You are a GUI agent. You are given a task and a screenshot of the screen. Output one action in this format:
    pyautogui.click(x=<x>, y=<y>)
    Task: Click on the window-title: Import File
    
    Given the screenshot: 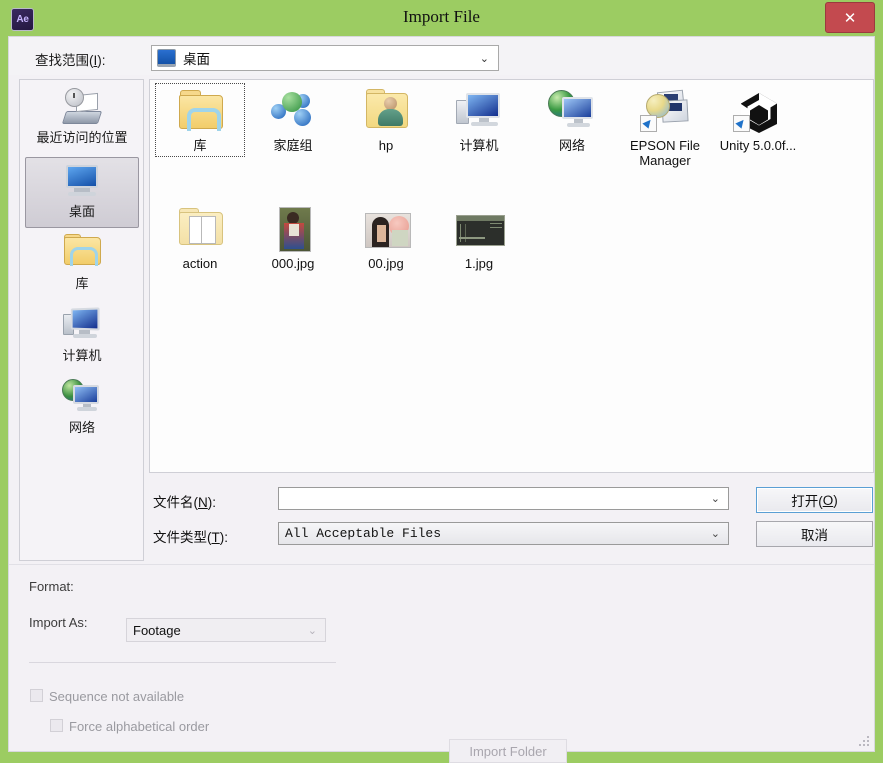 What is the action you would take?
    pyautogui.click(x=441, y=16)
    